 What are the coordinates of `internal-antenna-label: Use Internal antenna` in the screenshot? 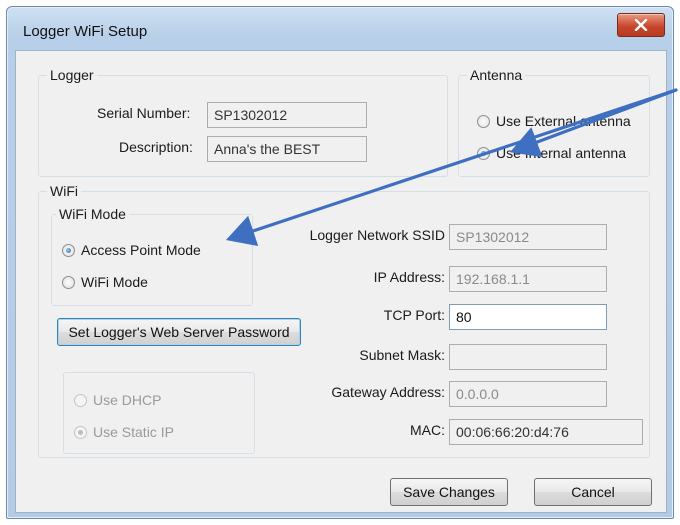 It's located at (561, 153).